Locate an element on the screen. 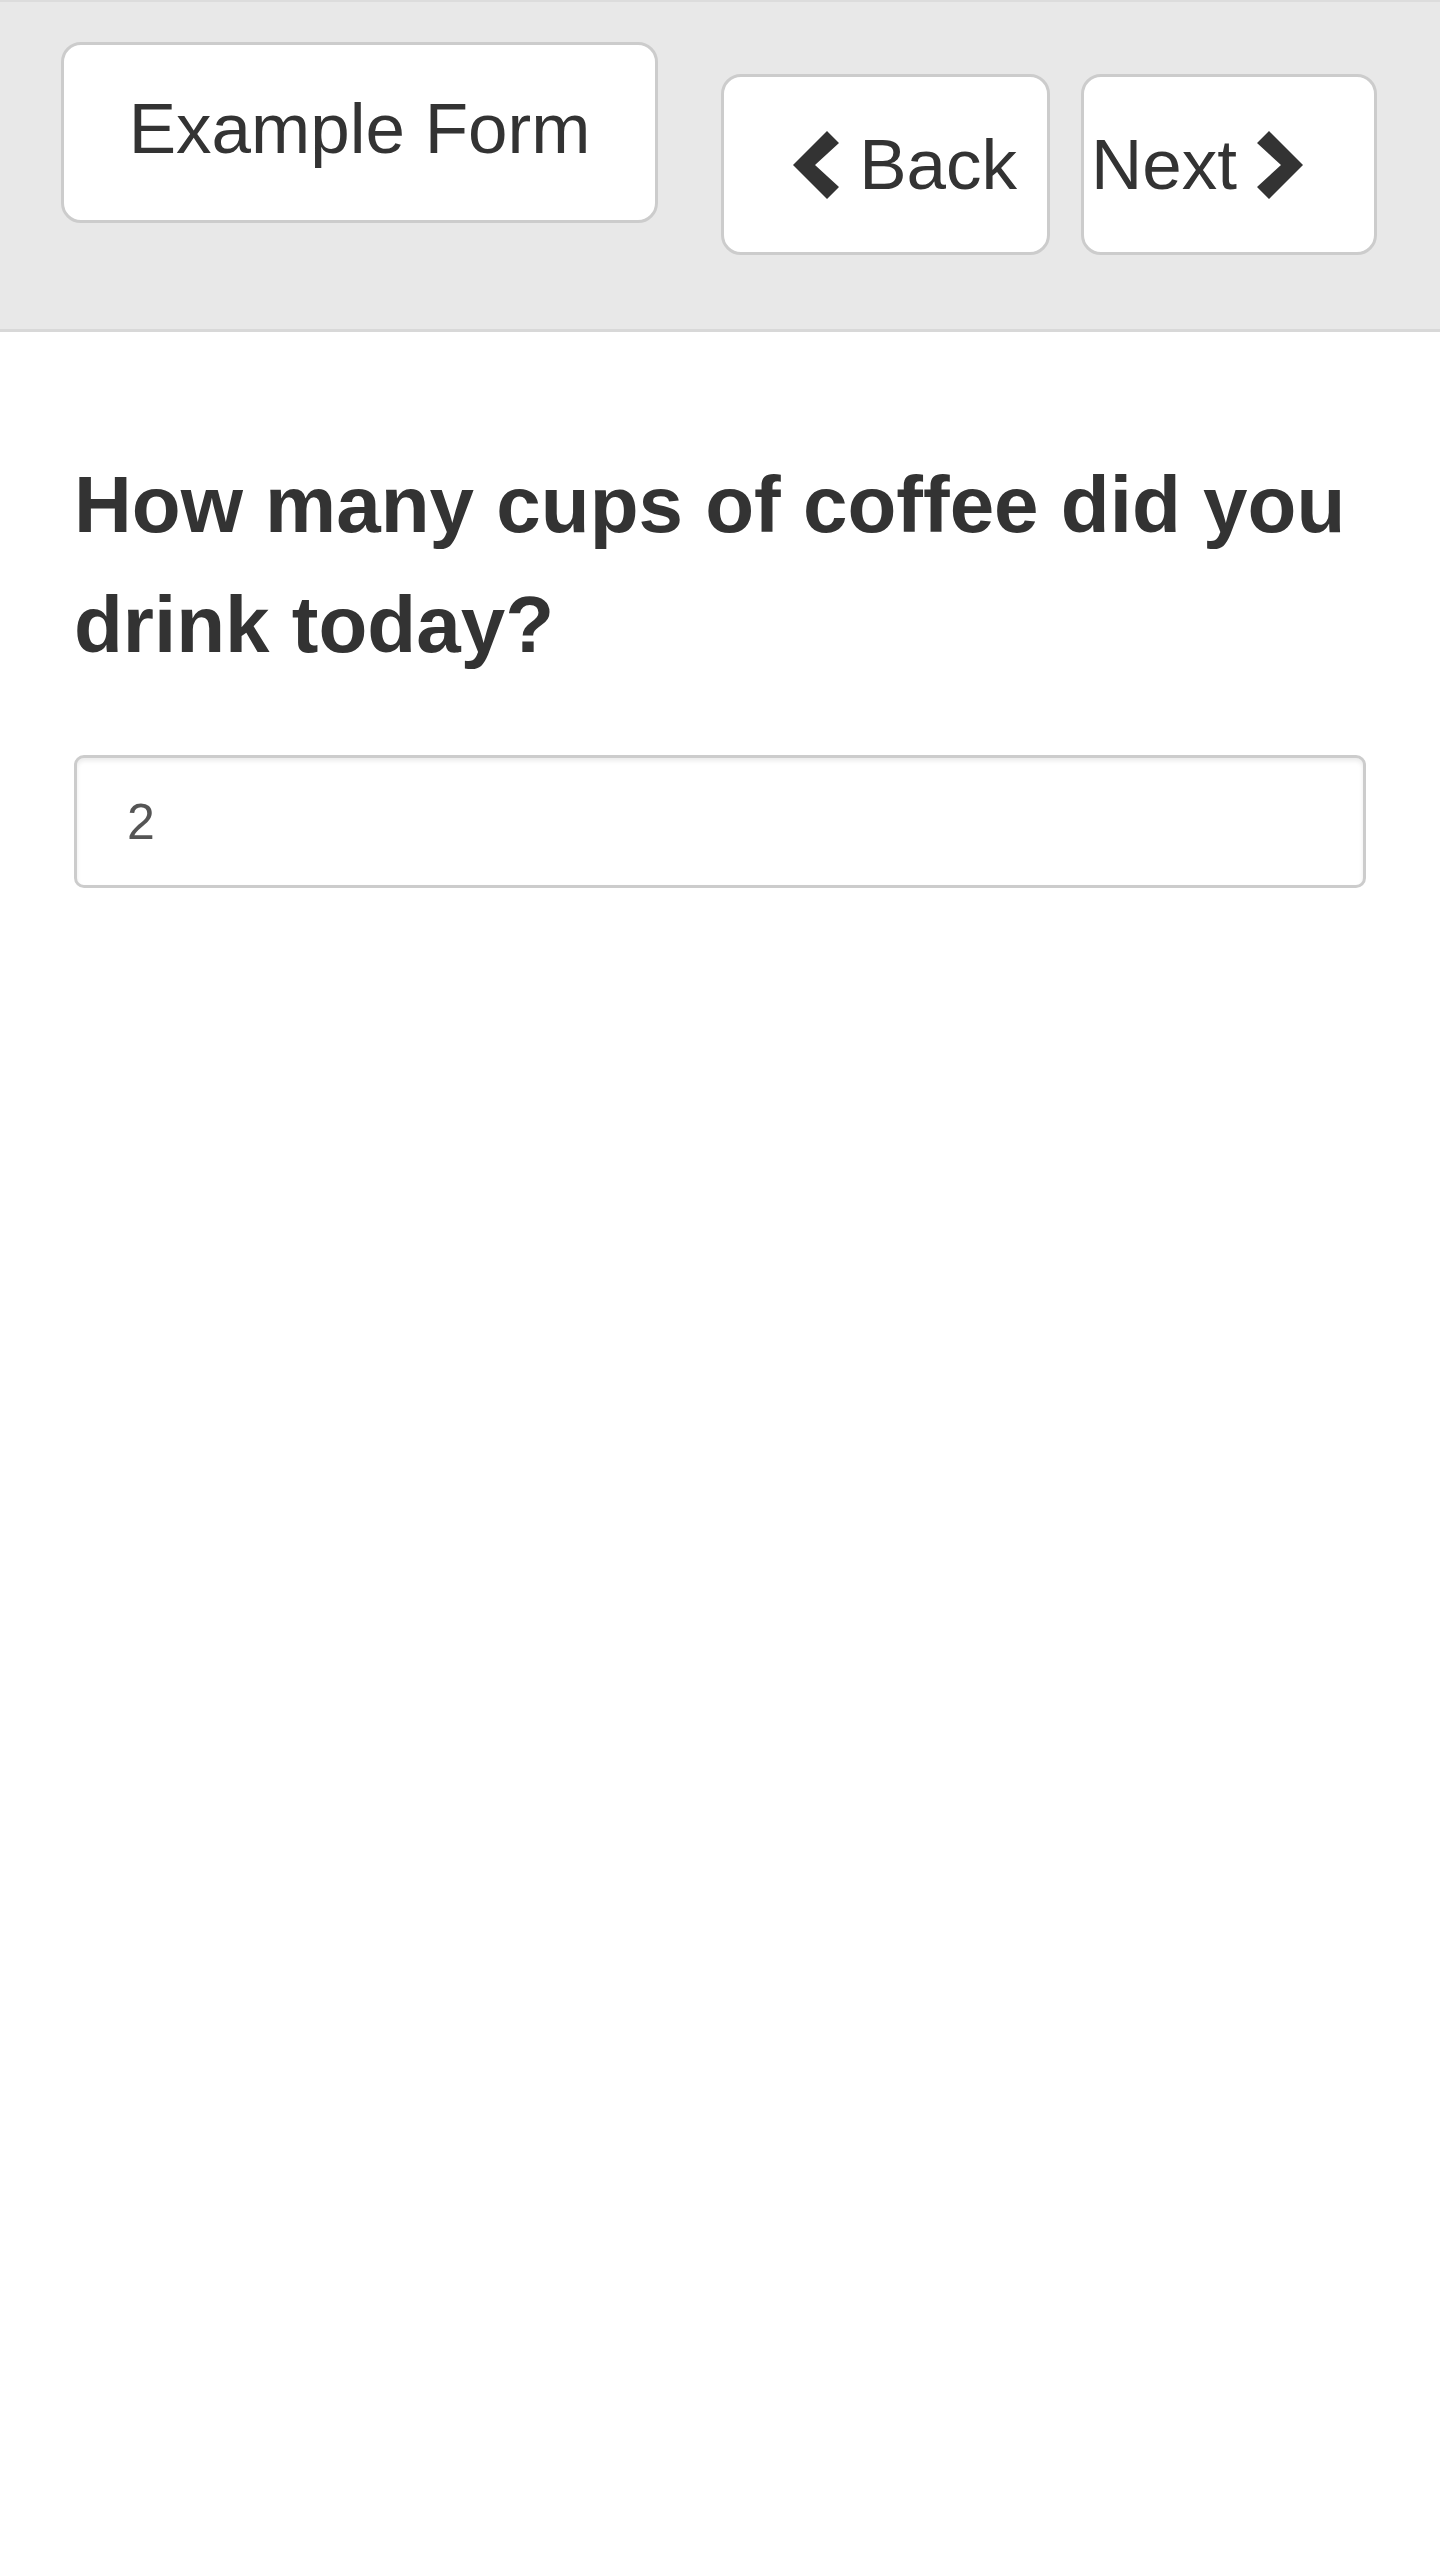  next-button: Next is located at coordinates (1229, 164).